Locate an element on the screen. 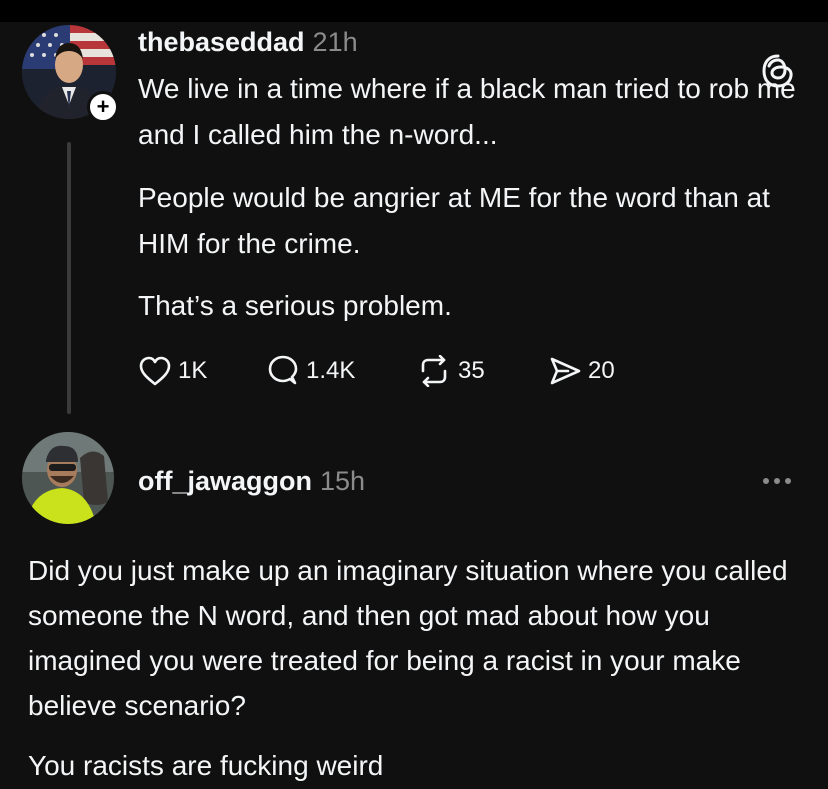  top-strip is located at coordinates (414, 11).